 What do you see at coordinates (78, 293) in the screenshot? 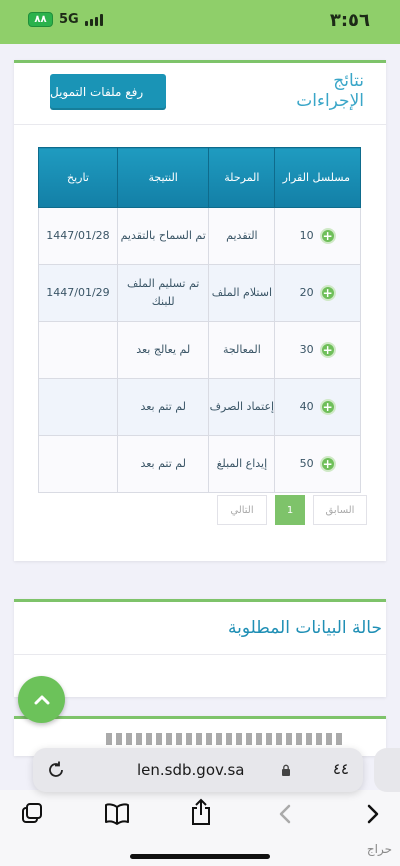
I see `date-cell: 1447/01/29` at bounding box center [78, 293].